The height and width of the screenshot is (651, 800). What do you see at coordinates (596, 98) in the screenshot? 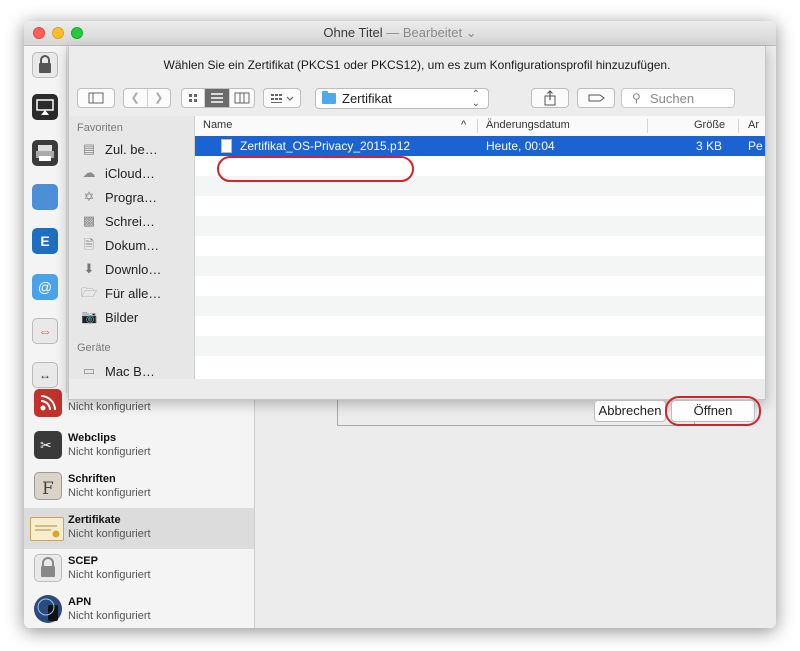
I see `tag-button` at bounding box center [596, 98].